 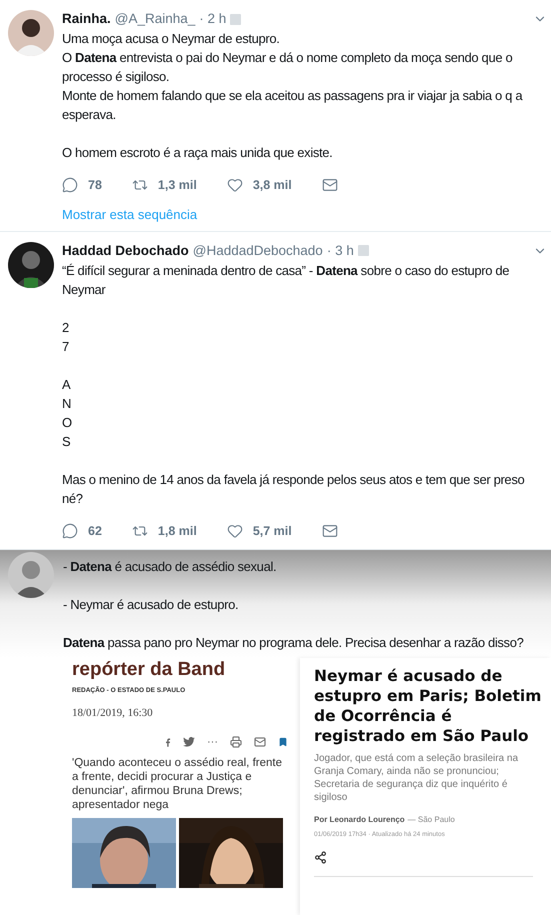 What do you see at coordinates (155, 19) in the screenshot?
I see `author-handle: @A_Rainha_` at bounding box center [155, 19].